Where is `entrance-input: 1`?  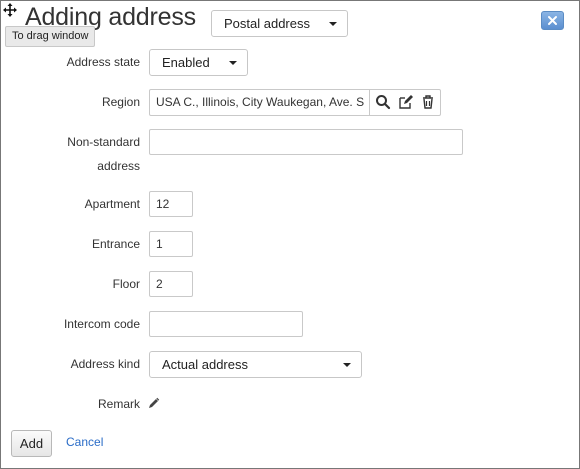
entrance-input: 1 is located at coordinates (171, 244).